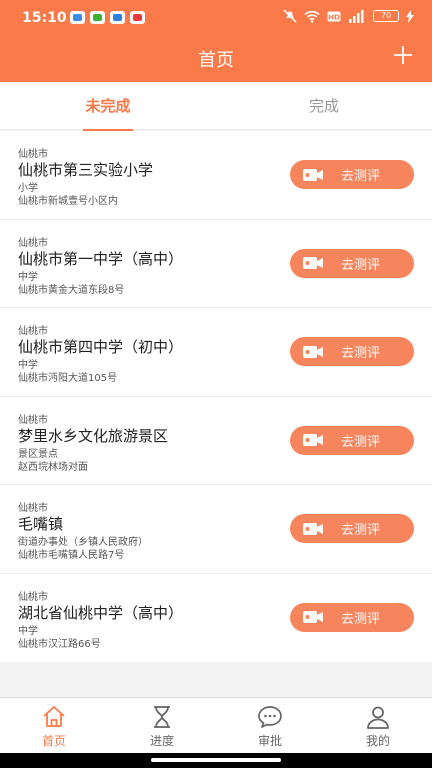  I want to click on battery-icon: 70, so click(386, 16).